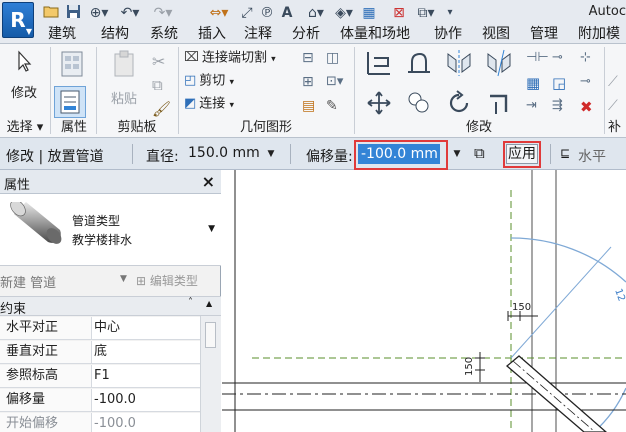 The height and width of the screenshot is (432, 626). I want to click on demolish-icon: ⊟, so click(313, 61).